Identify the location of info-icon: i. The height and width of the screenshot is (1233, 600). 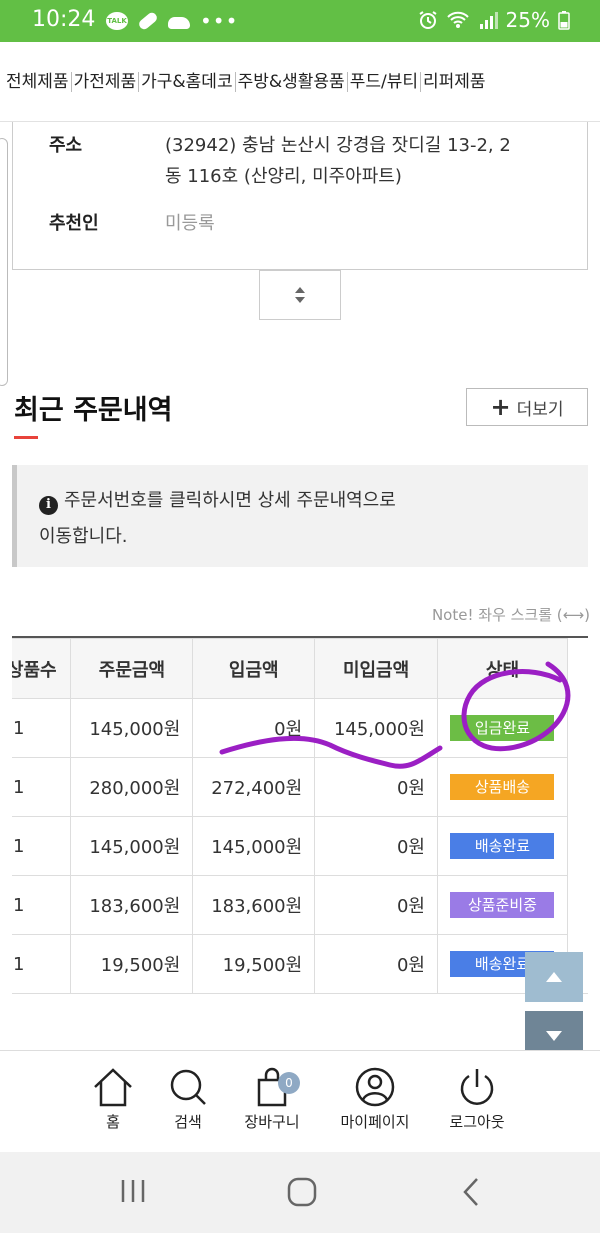
(48, 505).